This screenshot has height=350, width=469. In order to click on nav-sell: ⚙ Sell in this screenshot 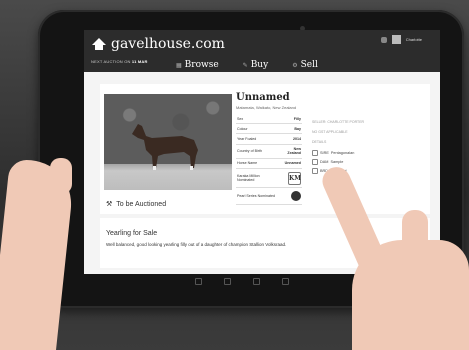, I will do `click(305, 63)`.